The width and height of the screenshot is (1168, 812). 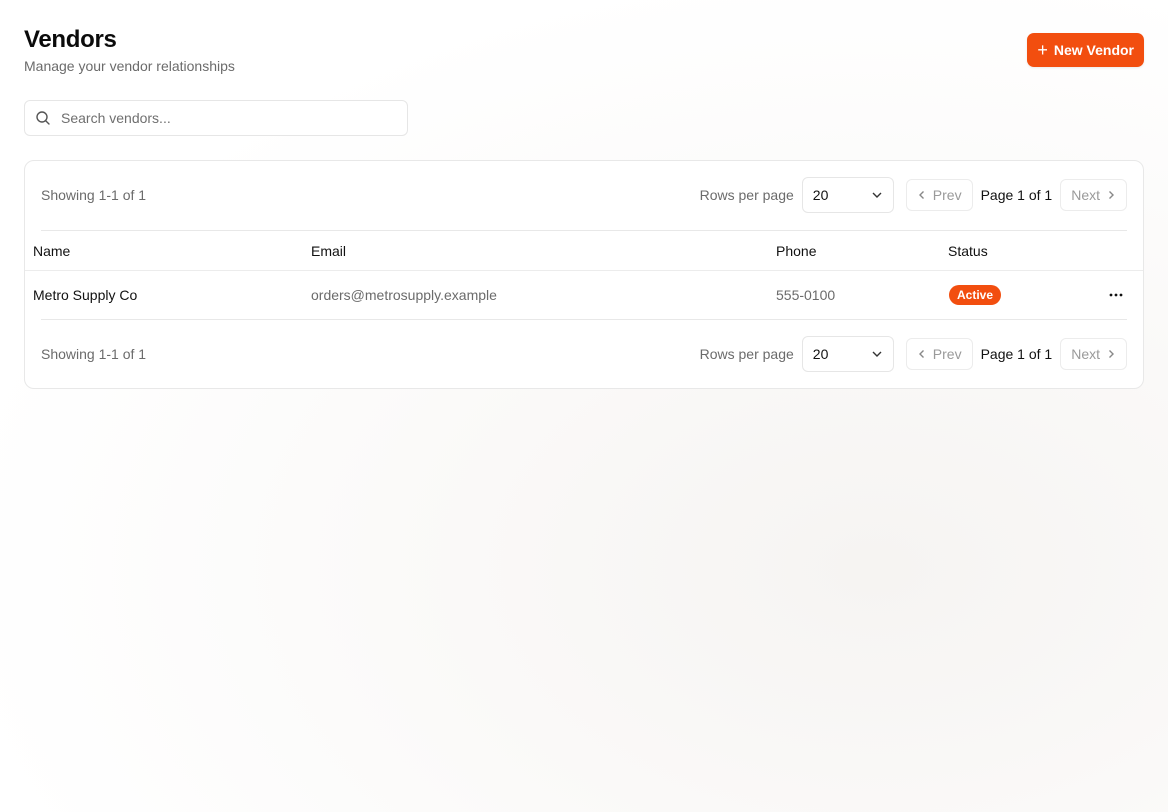 I want to click on new-vendor-button: + New Vendor, so click(x=1085, y=50).